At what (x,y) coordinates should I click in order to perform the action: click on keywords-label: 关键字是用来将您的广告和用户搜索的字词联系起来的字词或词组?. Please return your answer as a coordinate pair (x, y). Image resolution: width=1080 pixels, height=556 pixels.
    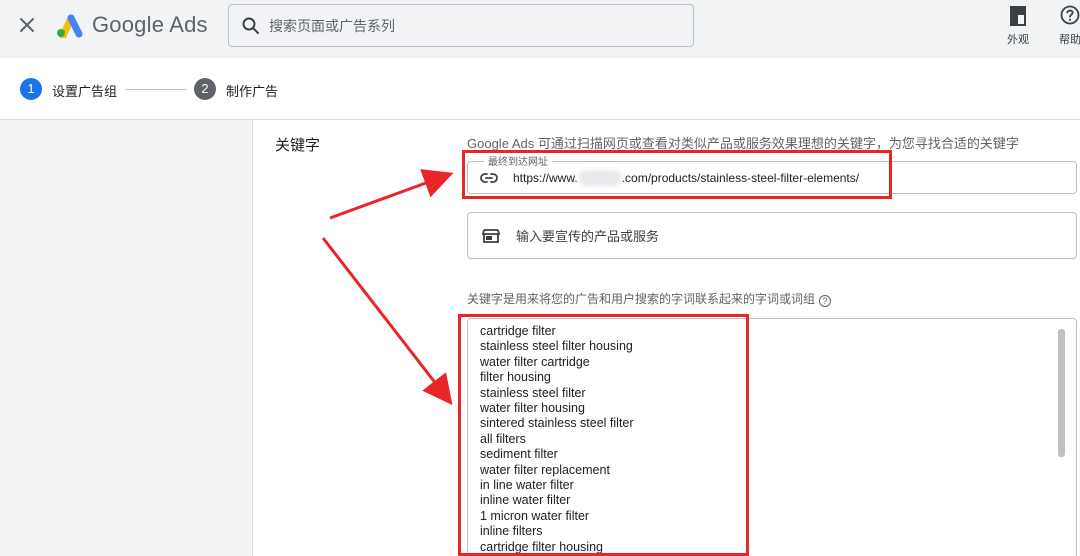
    Looking at the image, I should click on (649, 298).